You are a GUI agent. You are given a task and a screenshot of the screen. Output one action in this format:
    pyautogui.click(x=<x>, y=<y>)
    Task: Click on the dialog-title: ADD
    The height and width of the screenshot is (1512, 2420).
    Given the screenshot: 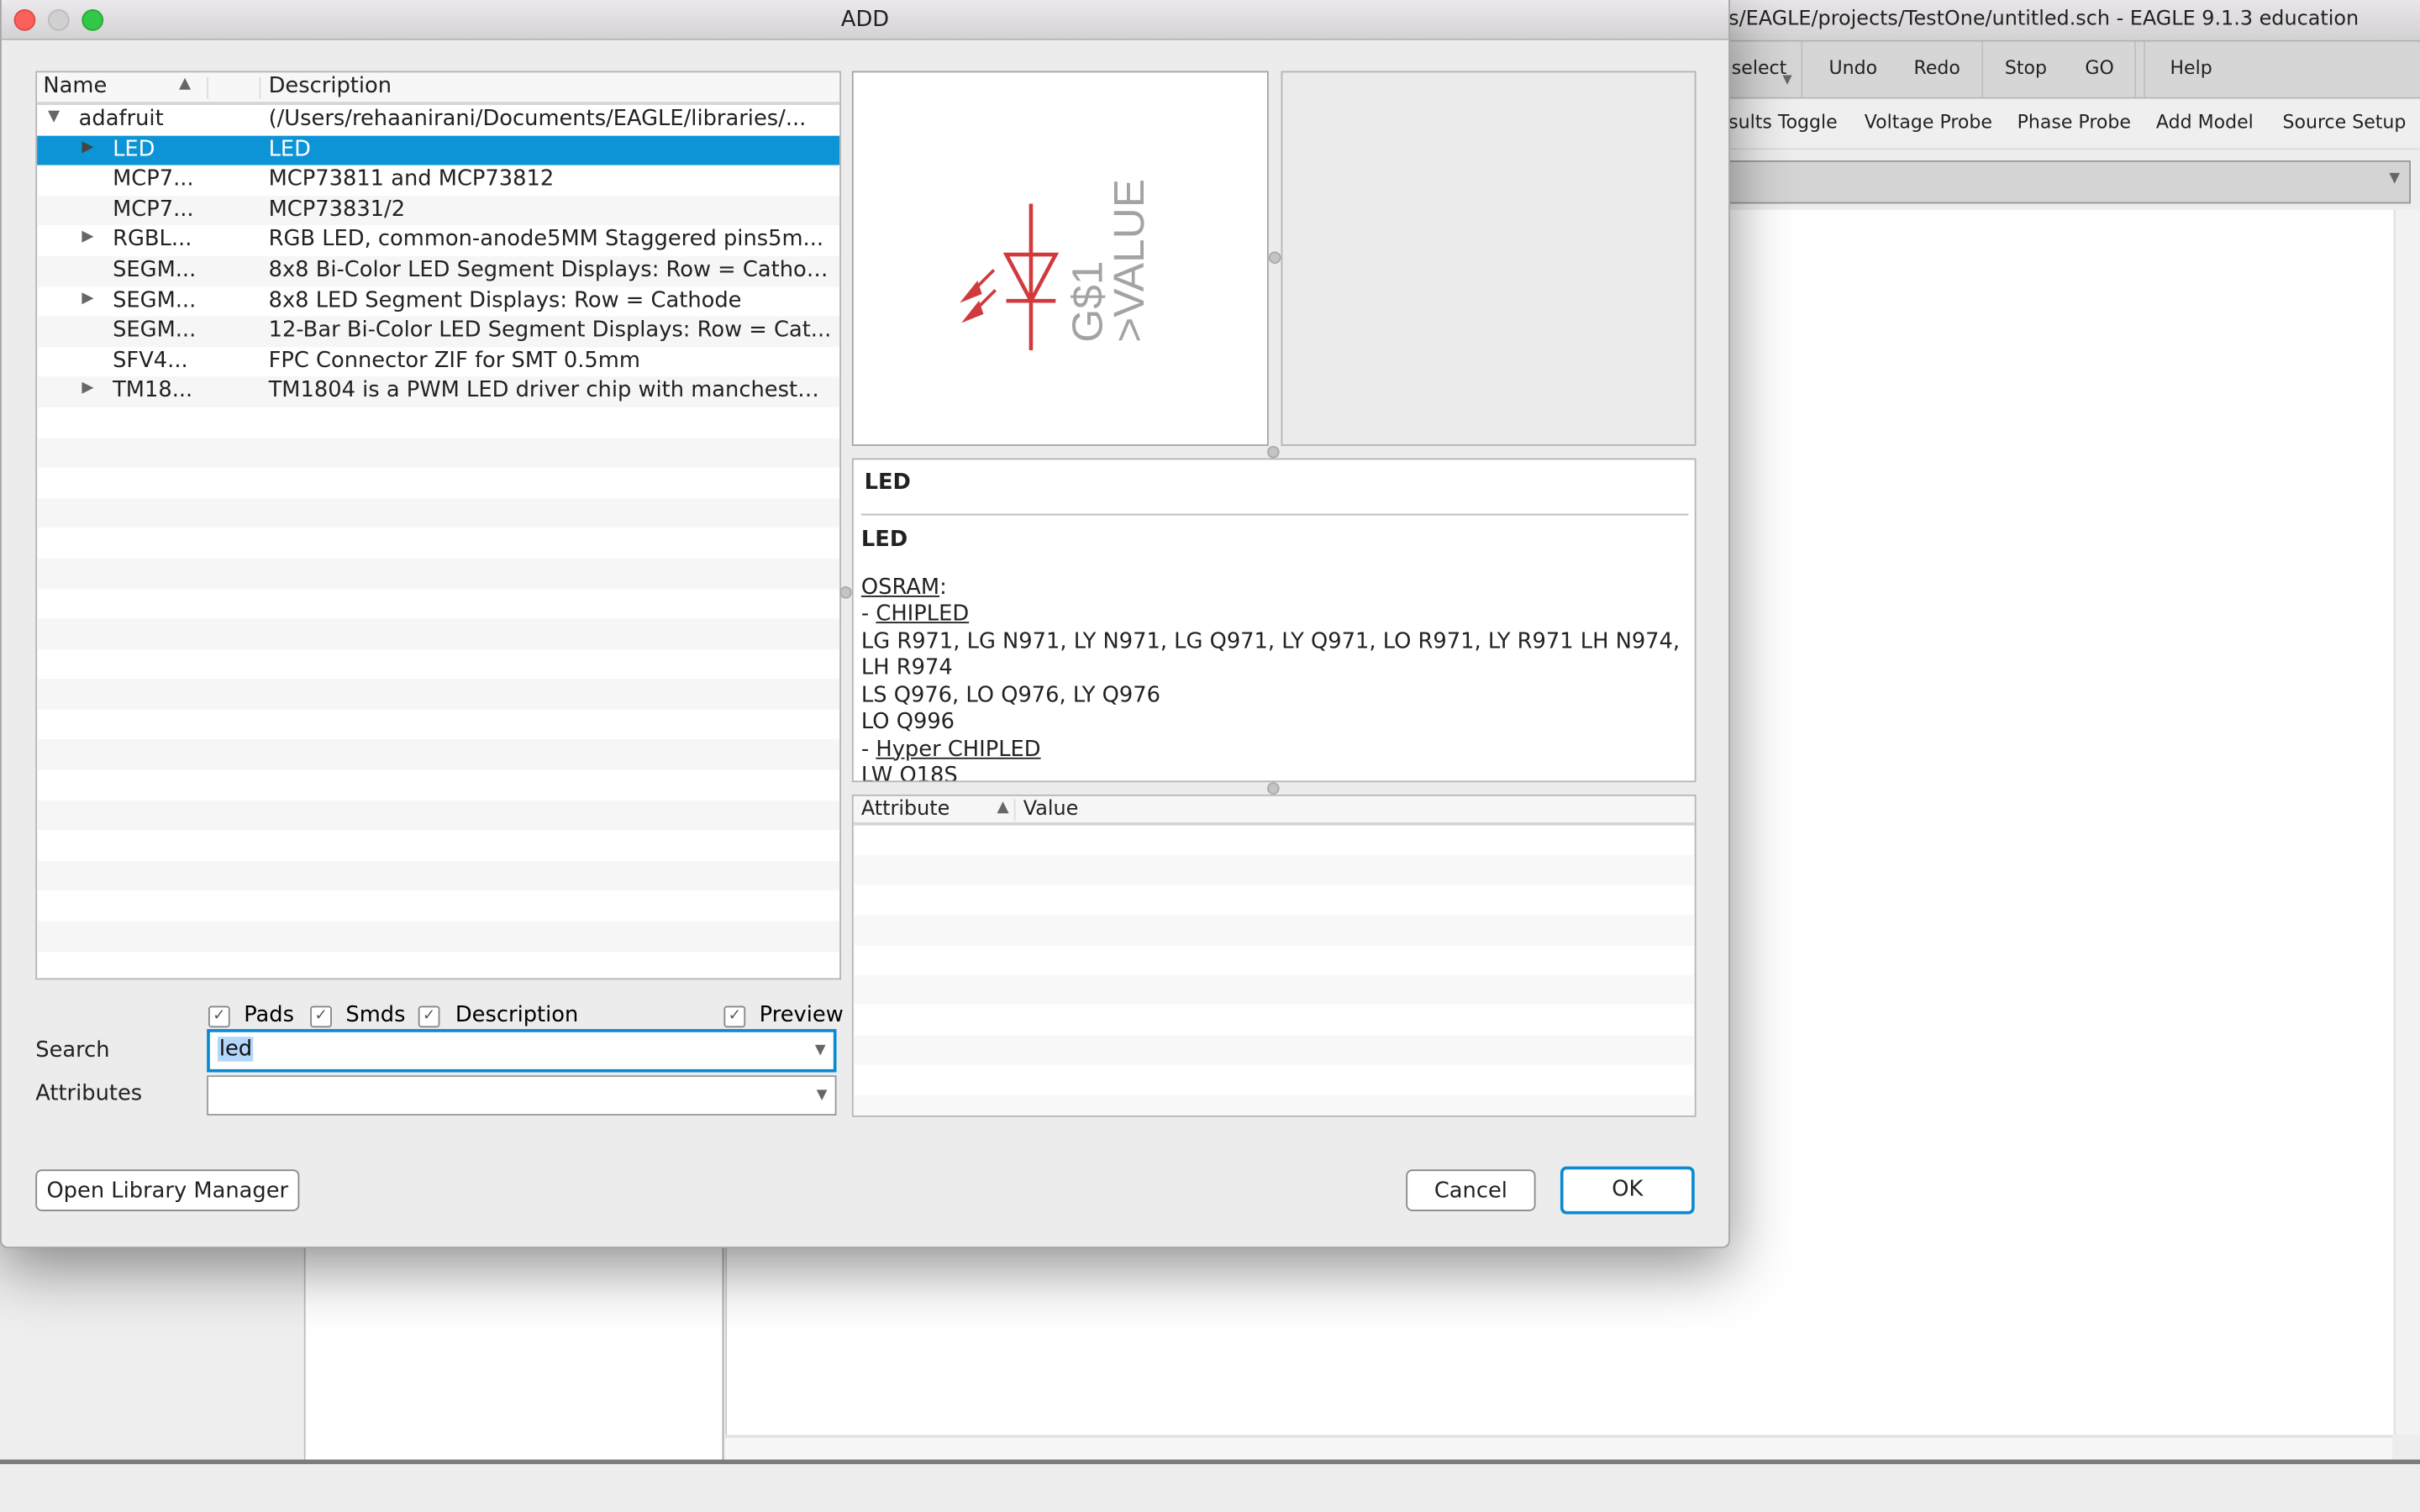 What is the action you would take?
    pyautogui.click(x=865, y=20)
    